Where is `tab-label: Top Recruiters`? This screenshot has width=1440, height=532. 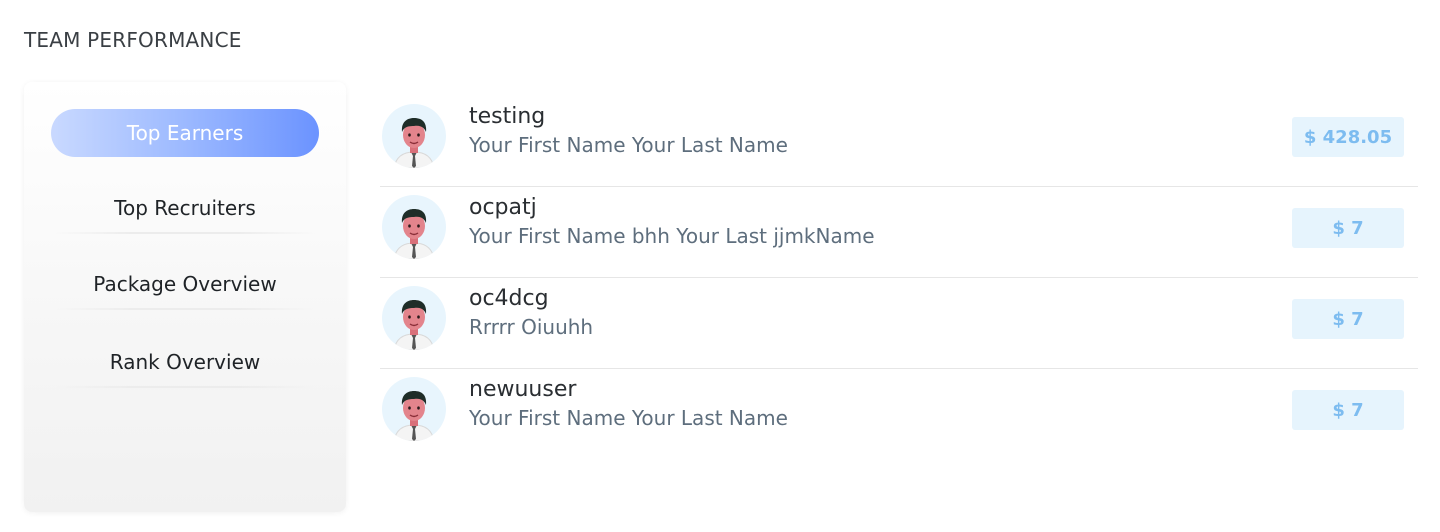 tab-label: Top Recruiters is located at coordinates (185, 208).